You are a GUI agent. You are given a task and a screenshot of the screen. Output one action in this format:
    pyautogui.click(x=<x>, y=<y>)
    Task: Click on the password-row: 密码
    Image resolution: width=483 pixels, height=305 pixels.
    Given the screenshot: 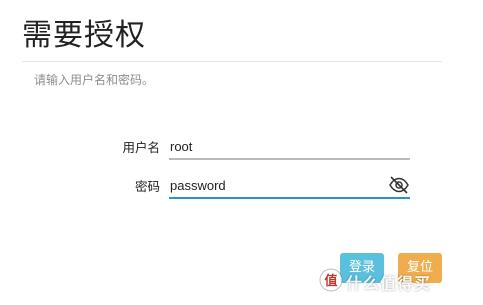 What is the action you would take?
    pyautogui.click(x=241, y=186)
    